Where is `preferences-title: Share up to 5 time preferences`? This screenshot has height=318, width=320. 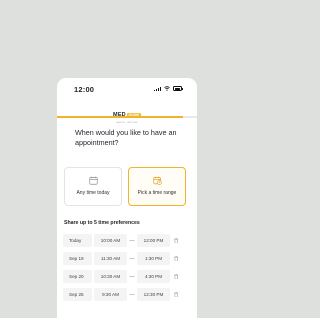
preferences-title: Share up to 5 time preferences is located at coordinates (102, 223).